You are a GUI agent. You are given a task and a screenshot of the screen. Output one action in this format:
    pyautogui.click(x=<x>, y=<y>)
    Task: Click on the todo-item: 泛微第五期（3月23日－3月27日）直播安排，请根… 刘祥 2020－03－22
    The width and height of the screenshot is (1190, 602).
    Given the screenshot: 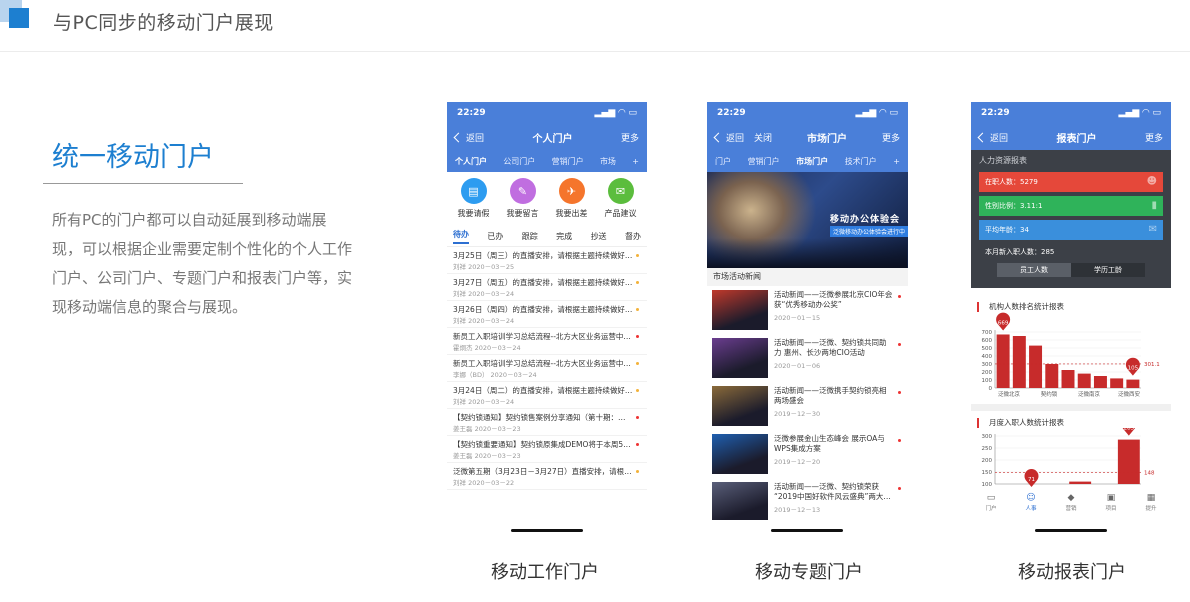 What is the action you would take?
    pyautogui.click(x=547, y=476)
    